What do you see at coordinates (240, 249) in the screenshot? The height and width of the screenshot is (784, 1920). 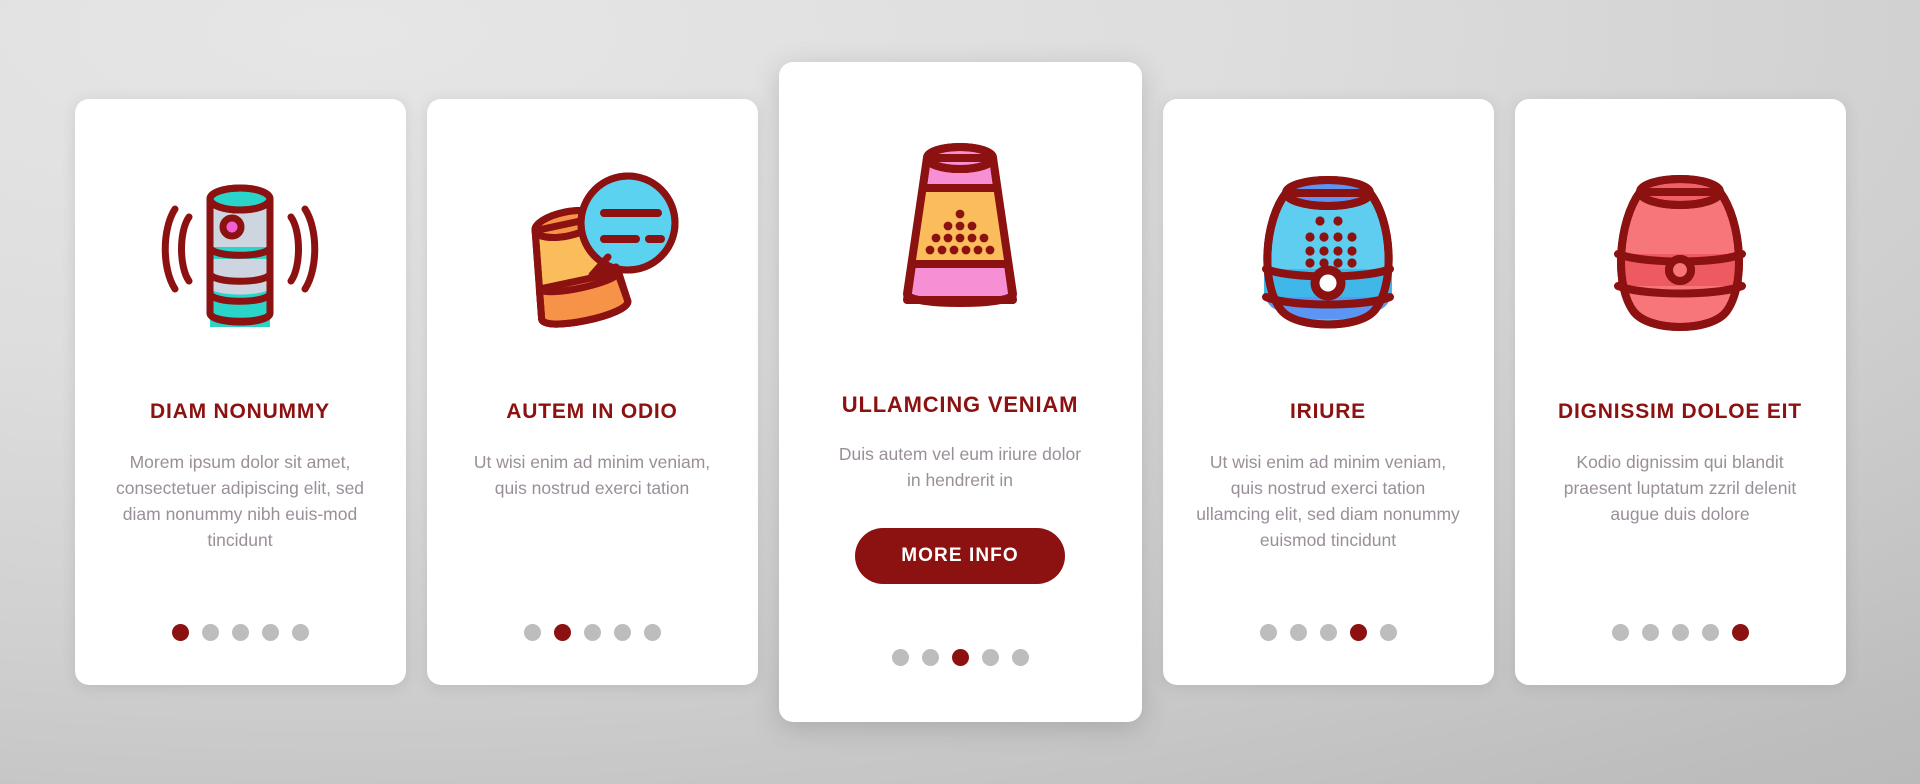 I see `smart-speaker-cylinder-sound-waves-icon` at bounding box center [240, 249].